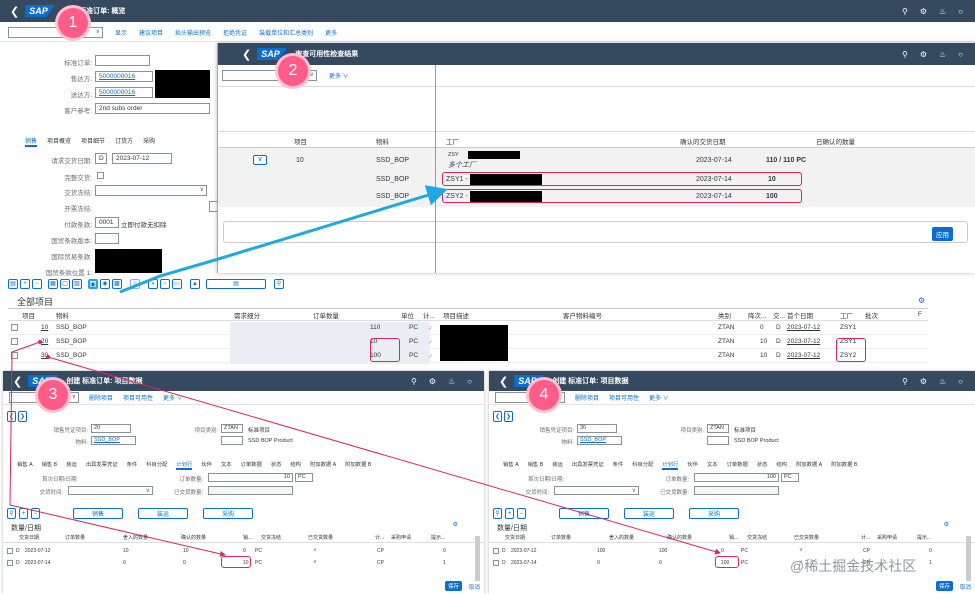  I want to click on toolbar-reject: 拒绝凭证, so click(235, 32).